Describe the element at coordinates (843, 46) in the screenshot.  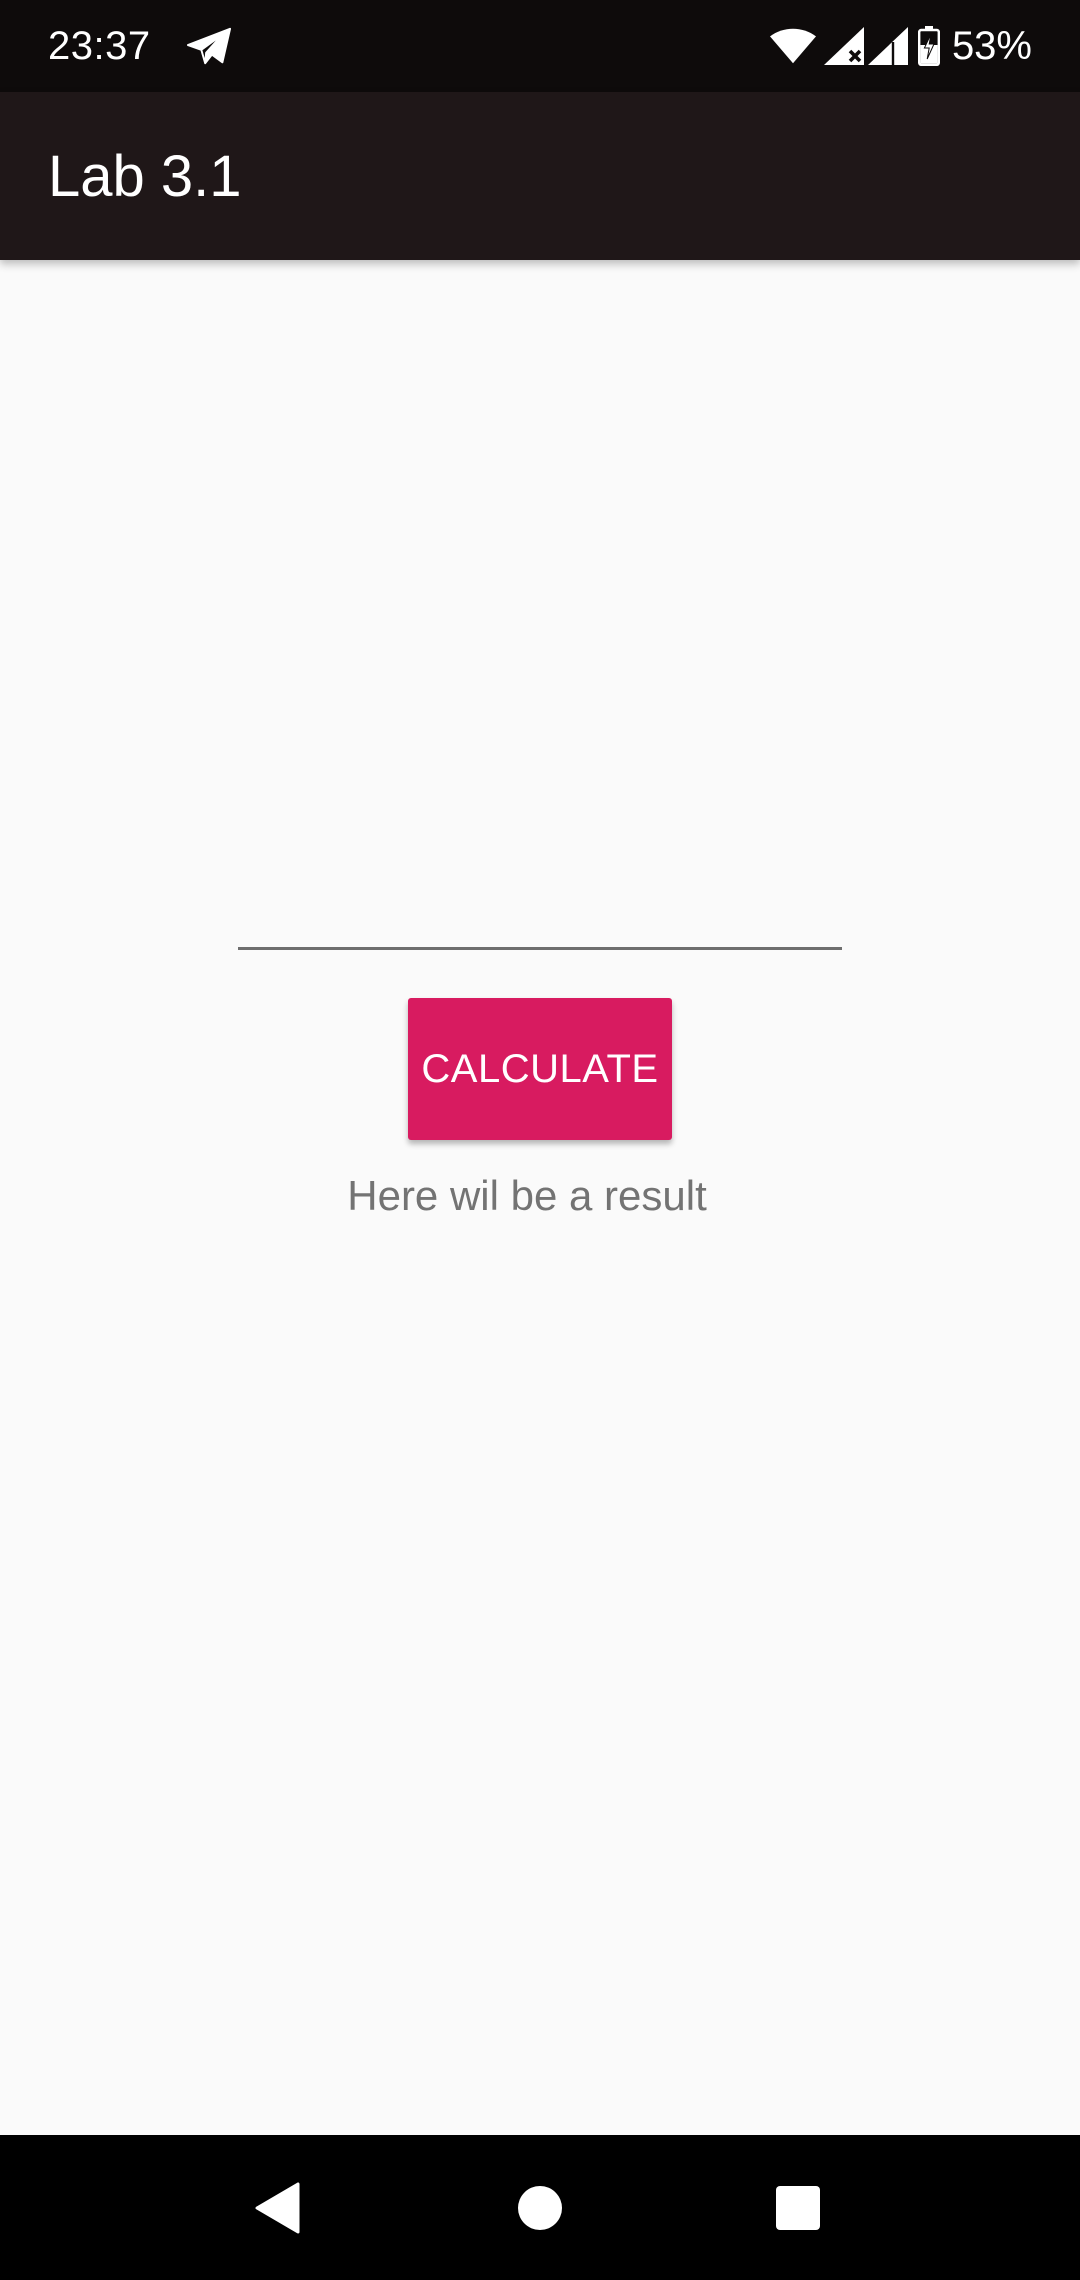
I see `signal-icon` at that location.